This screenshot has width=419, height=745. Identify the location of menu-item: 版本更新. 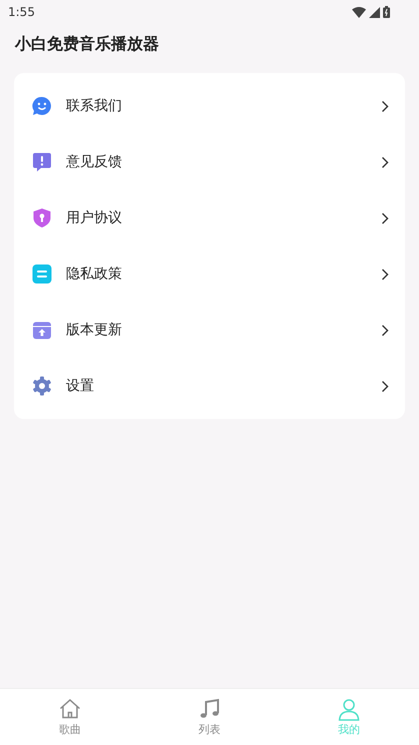
(209, 330).